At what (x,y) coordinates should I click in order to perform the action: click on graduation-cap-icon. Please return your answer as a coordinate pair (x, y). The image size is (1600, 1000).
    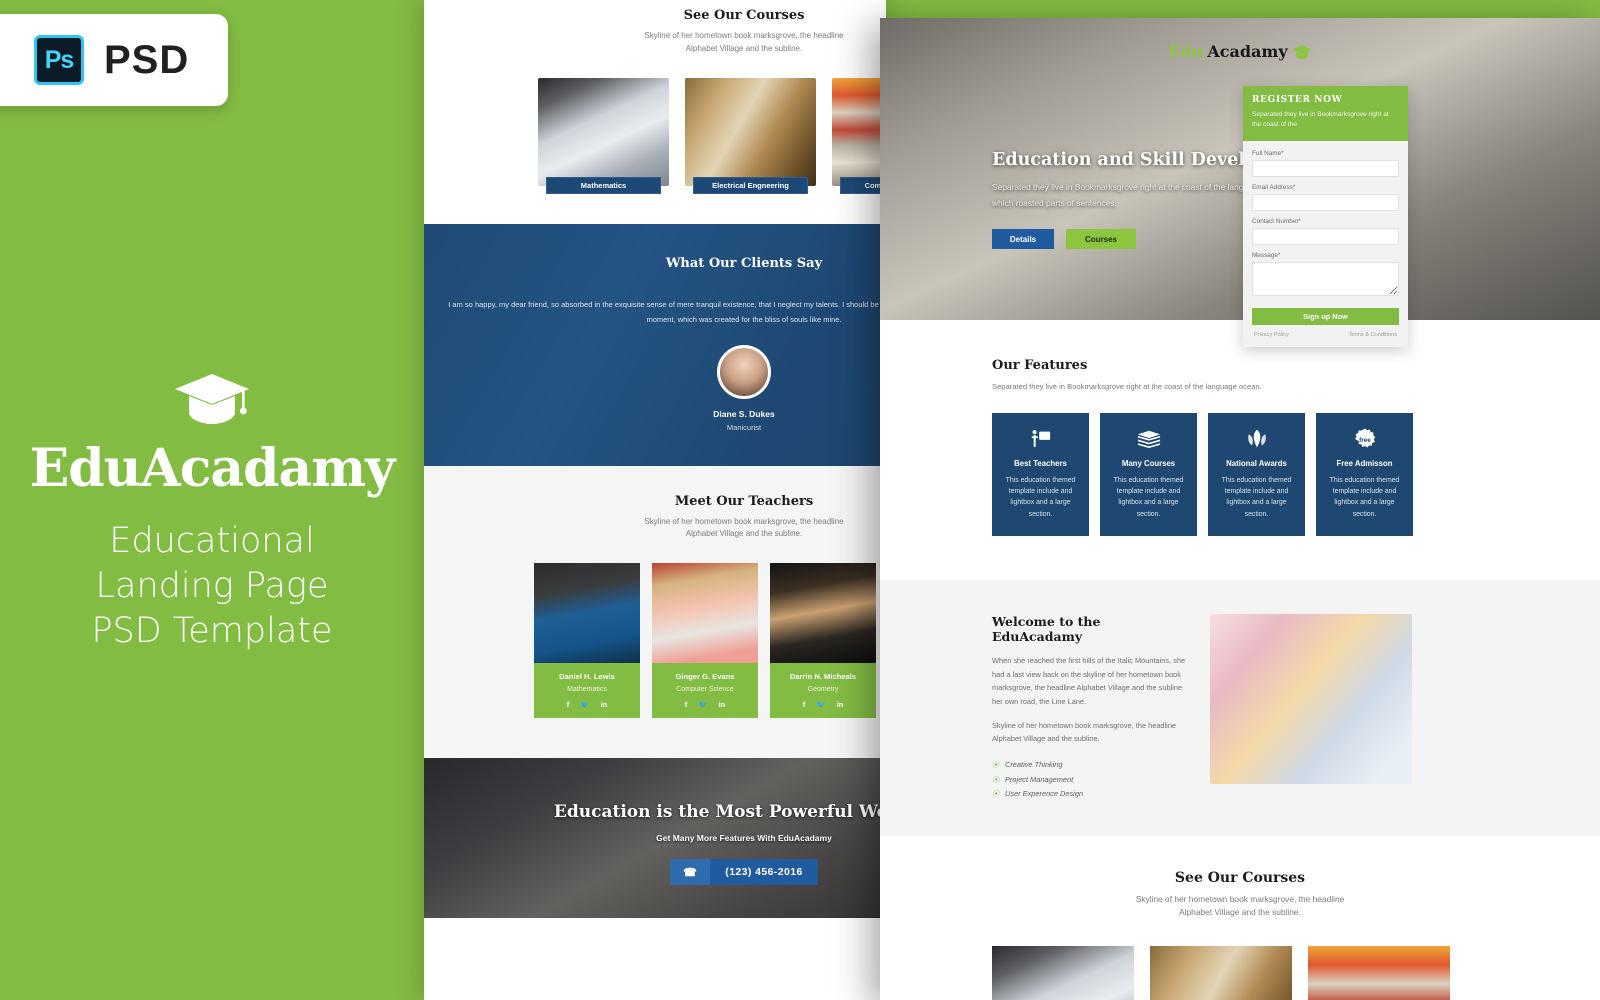
    Looking at the image, I should click on (212, 400).